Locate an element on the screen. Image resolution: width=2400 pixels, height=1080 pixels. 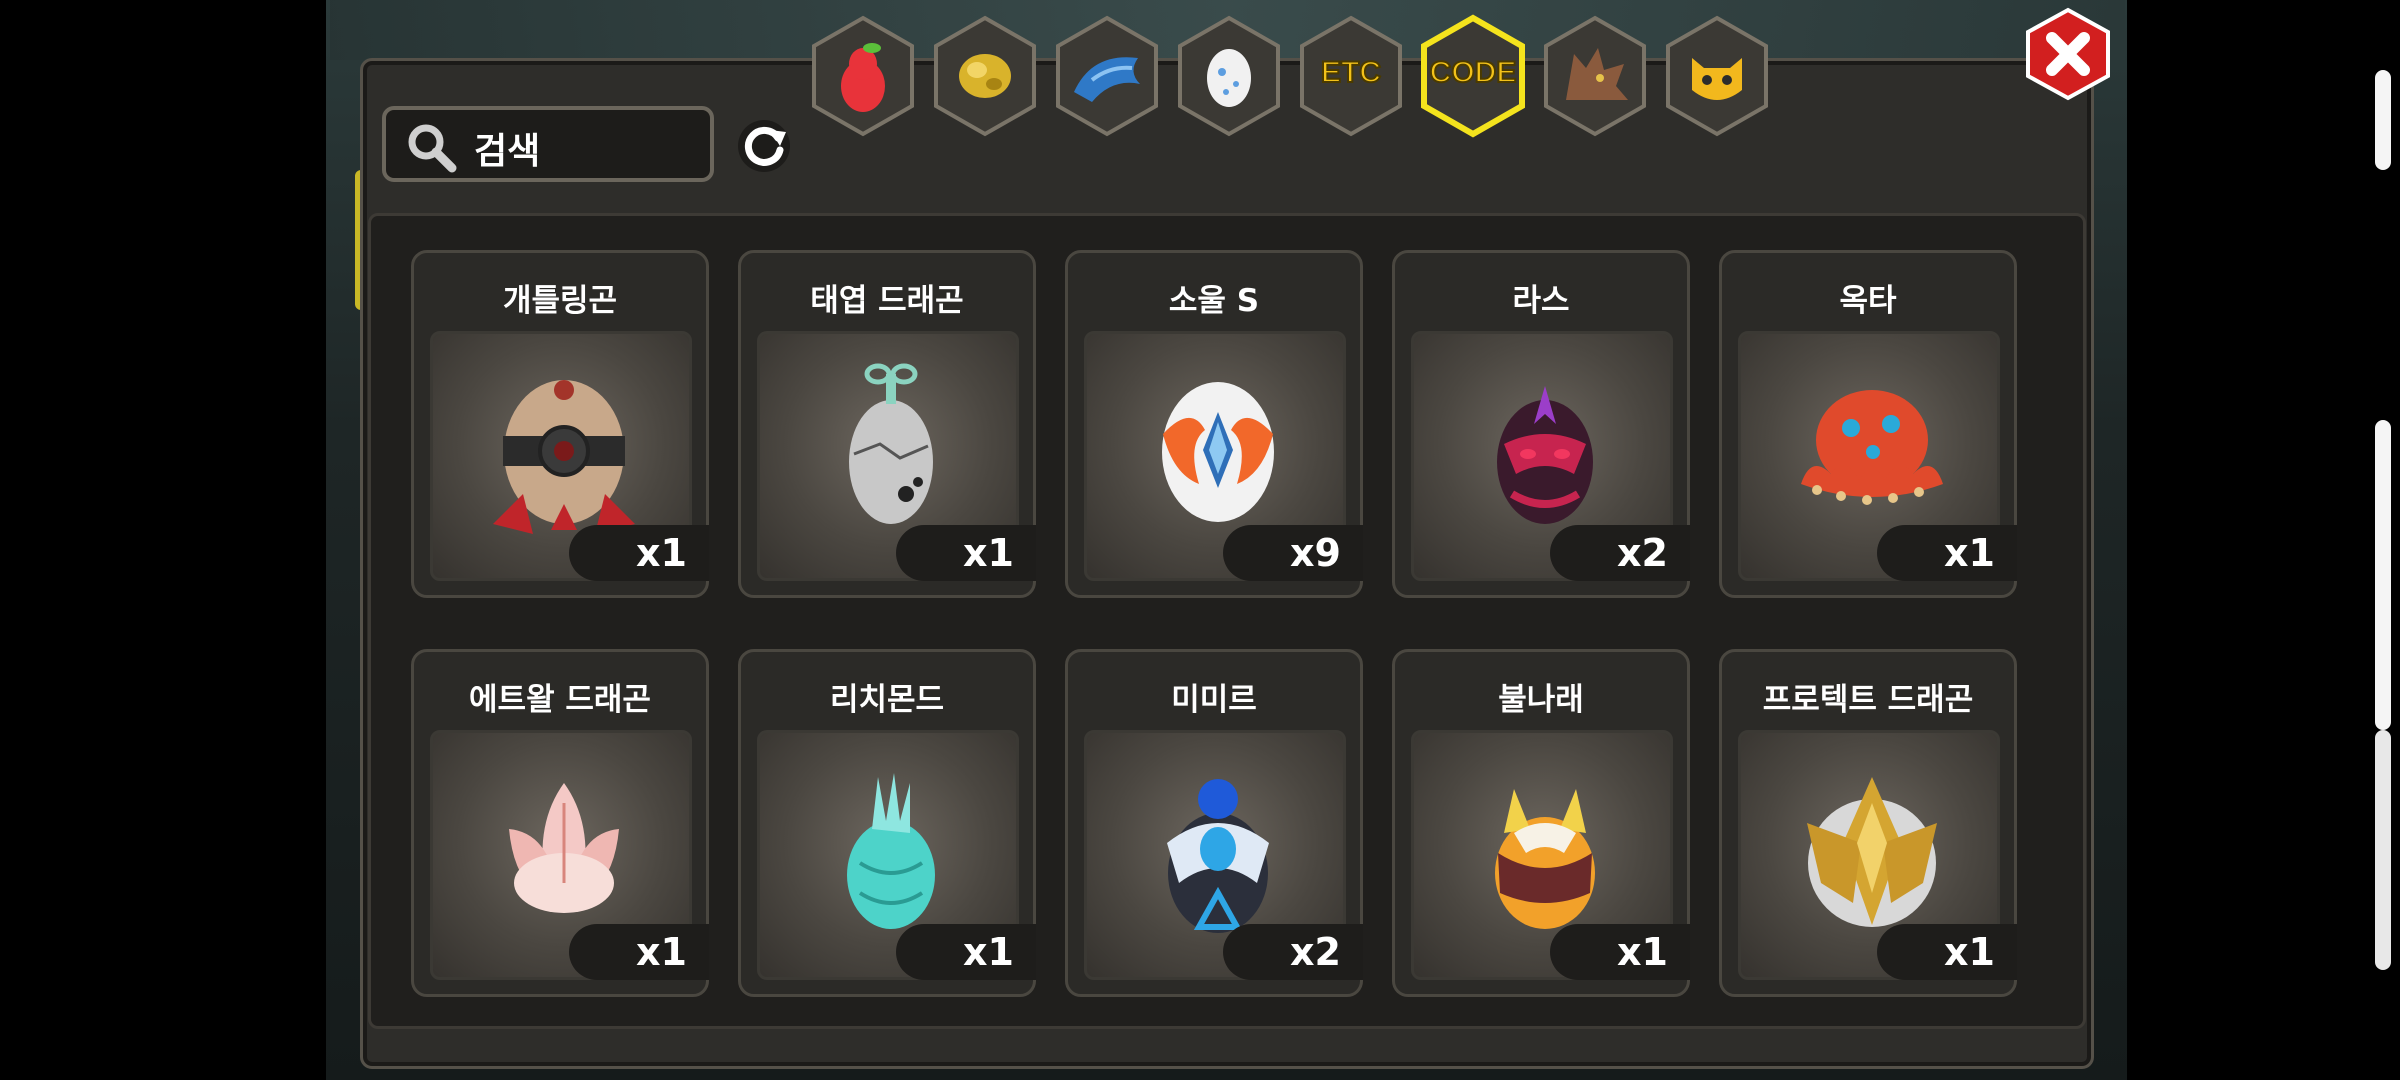
gold-nugget-icon is located at coordinates (985, 76).